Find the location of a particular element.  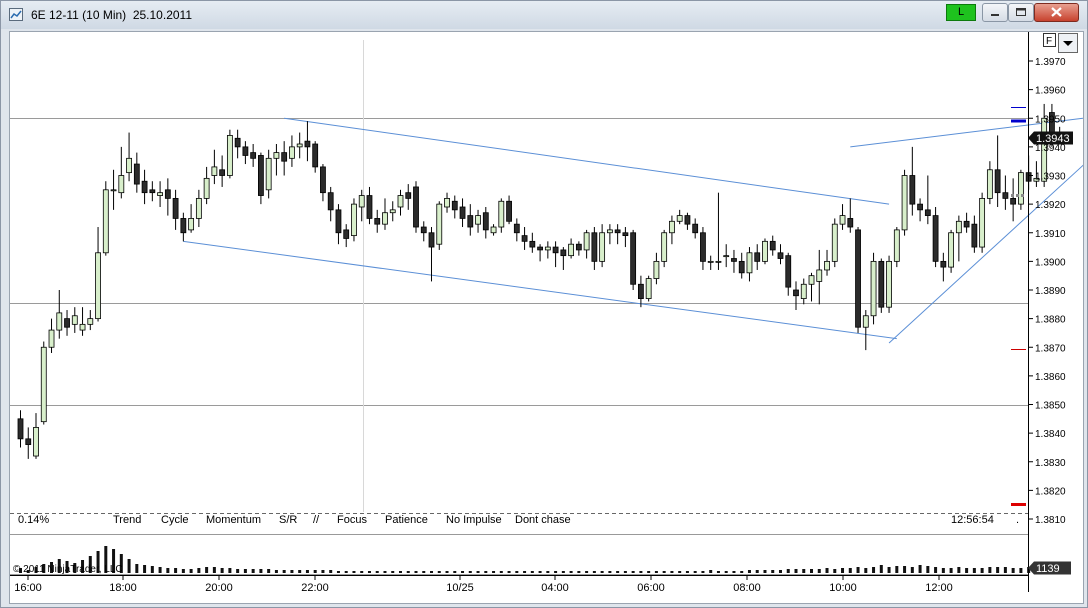

time-tick-label: 18:00 is located at coordinates (123, 588).